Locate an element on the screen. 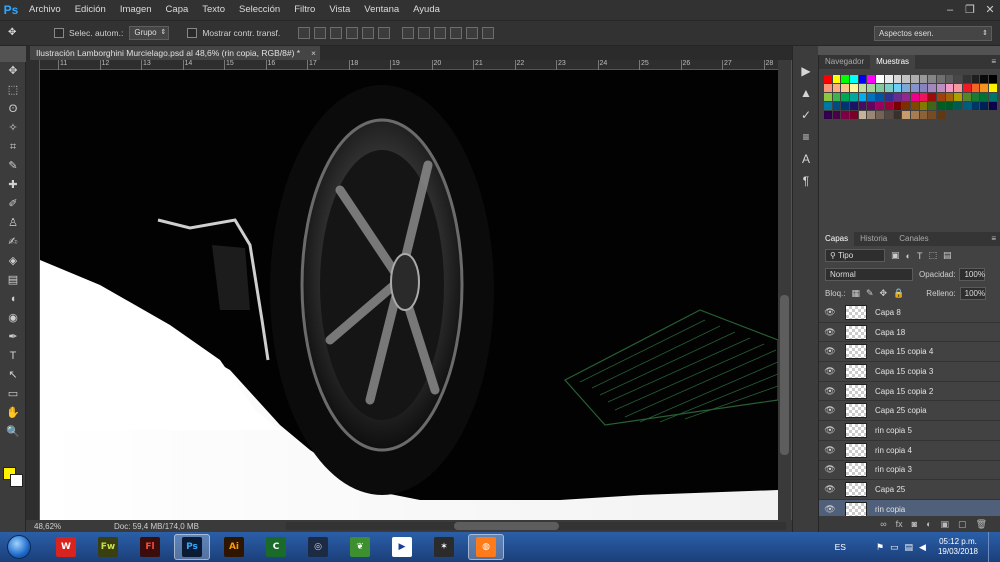 This screenshot has width=1000, height=562. taskbar-app-button: Fw is located at coordinates (108, 547).